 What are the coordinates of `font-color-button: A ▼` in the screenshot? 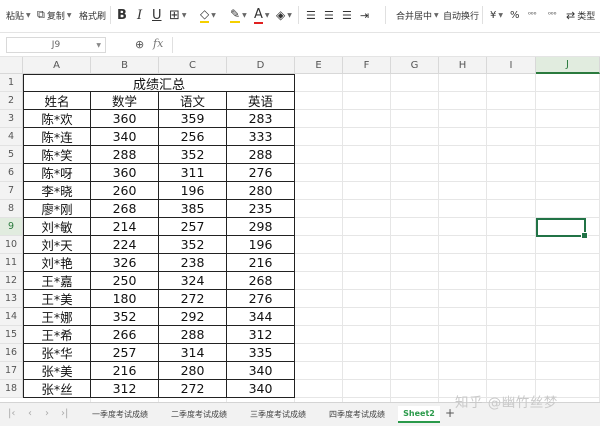 It's located at (262, 15).